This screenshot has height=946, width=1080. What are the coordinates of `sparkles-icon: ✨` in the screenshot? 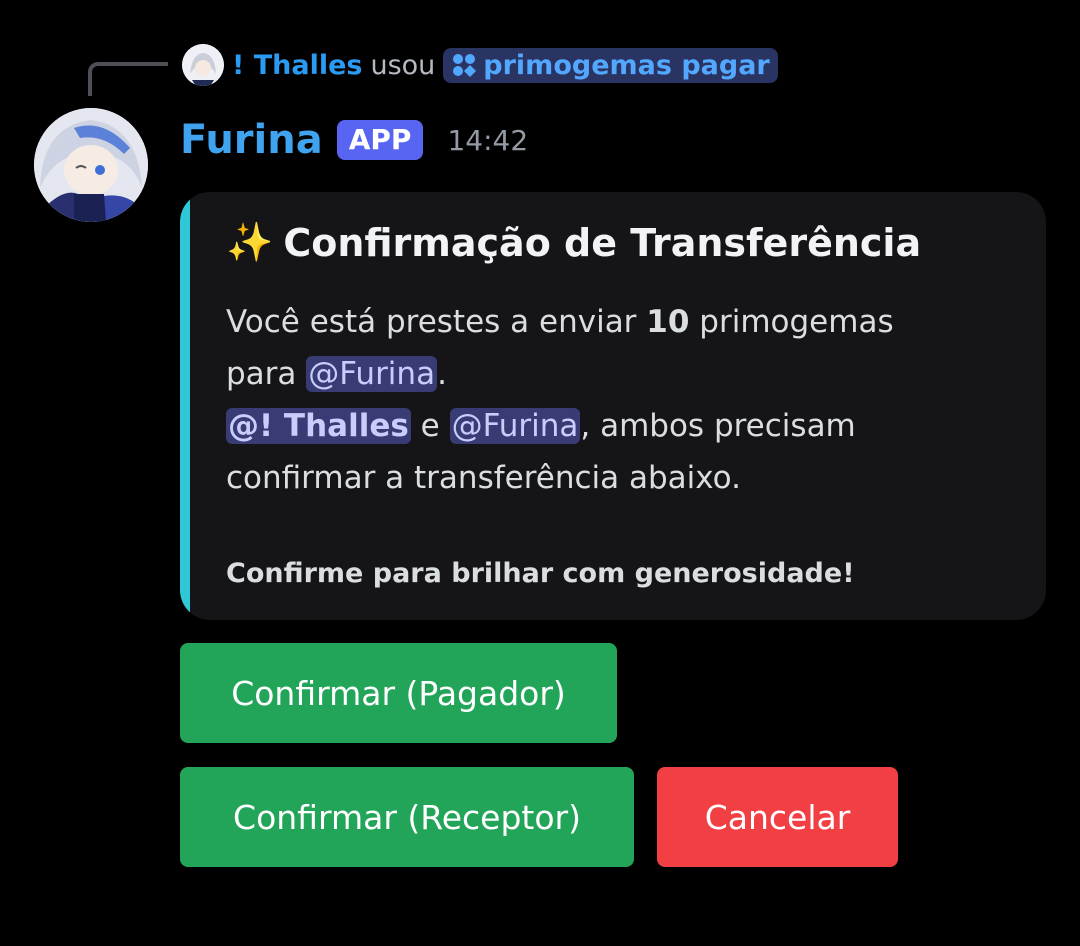 It's located at (250, 242).